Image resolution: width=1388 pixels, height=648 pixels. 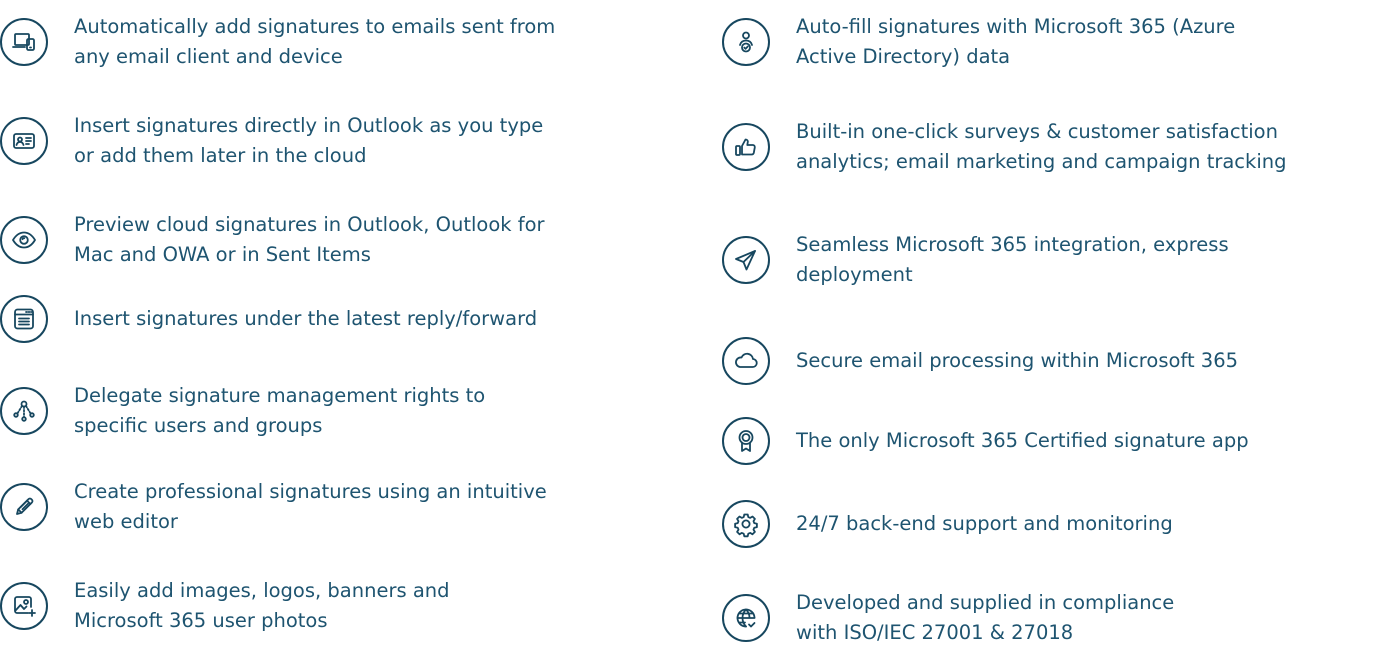 I want to click on cloud-icon, so click(x=746, y=361).